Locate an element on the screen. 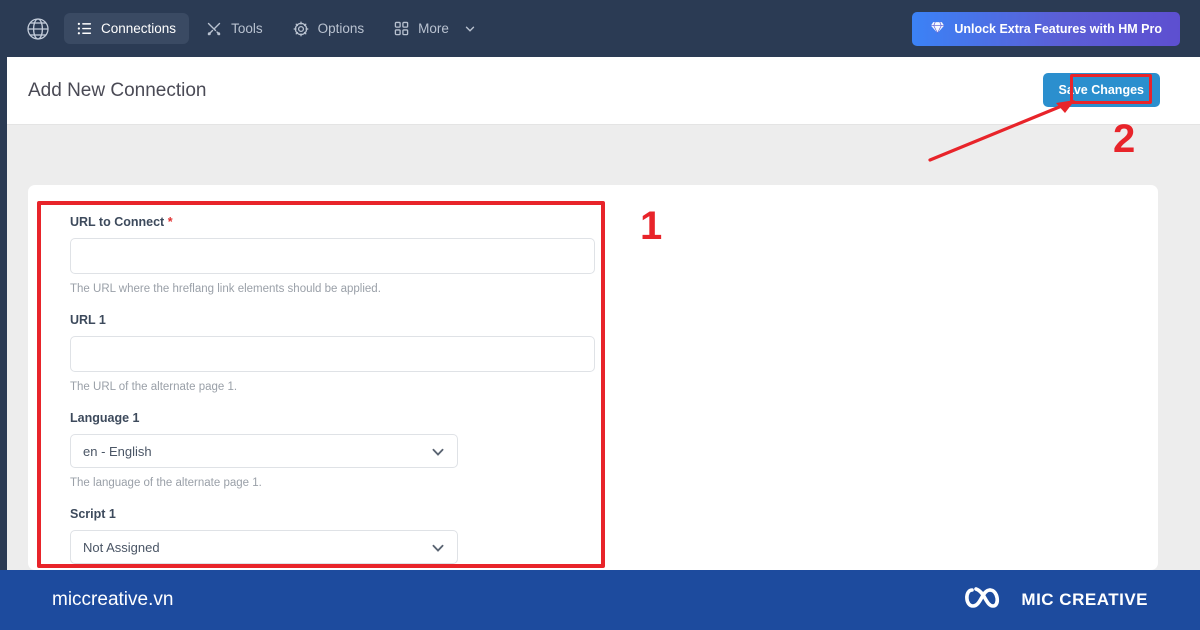 The height and width of the screenshot is (630, 1200). save-button-wrapper: Save Changes is located at coordinates (1101, 90).